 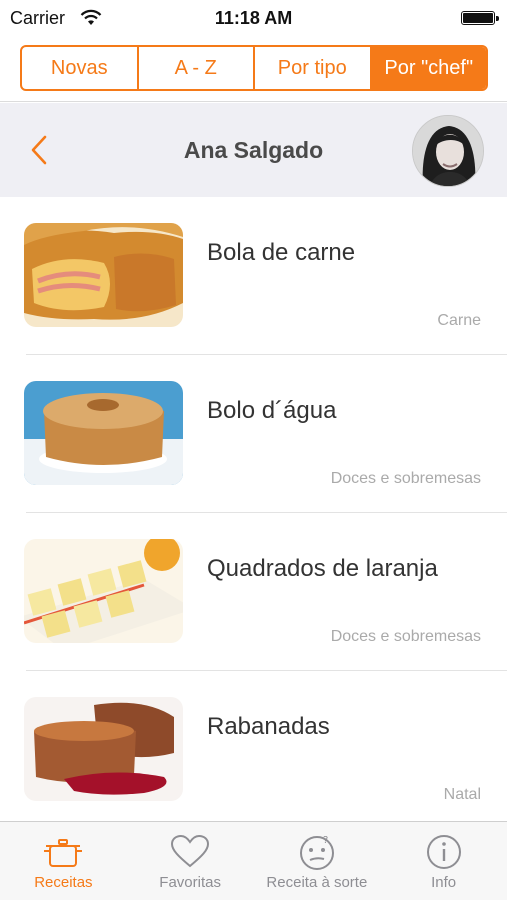 I want to click on recipe-title: Bolo d´água, so click(x=272, y=410).